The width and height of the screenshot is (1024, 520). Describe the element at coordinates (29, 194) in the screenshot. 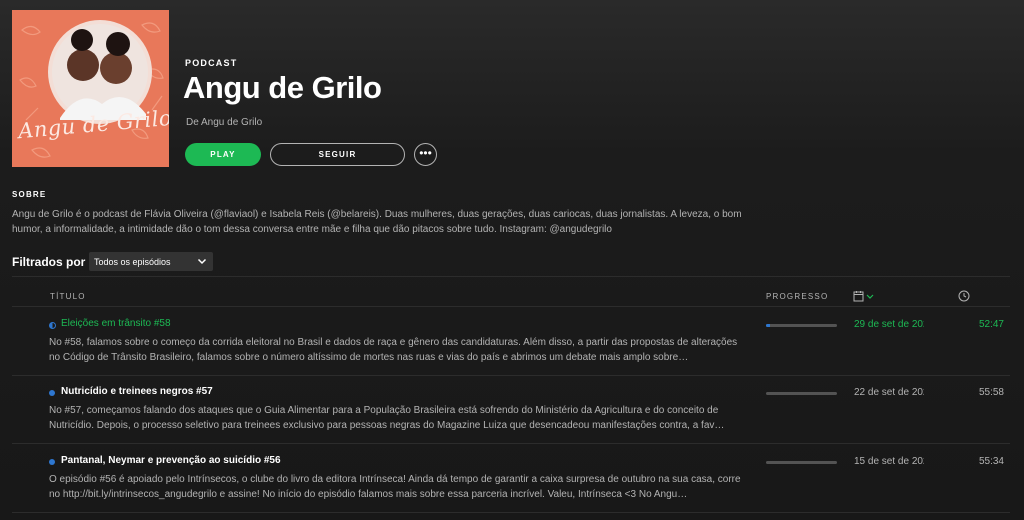

I see `about-heading: SOBRE` at that location.